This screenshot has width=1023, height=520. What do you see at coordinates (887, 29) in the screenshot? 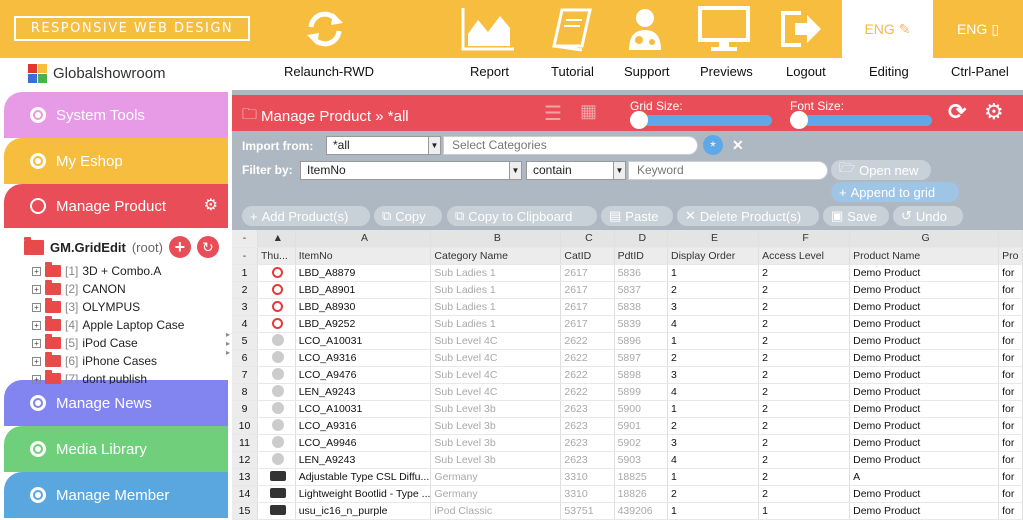
I see `editing-tab: ENG ✎` at bounding box center [887, 29].